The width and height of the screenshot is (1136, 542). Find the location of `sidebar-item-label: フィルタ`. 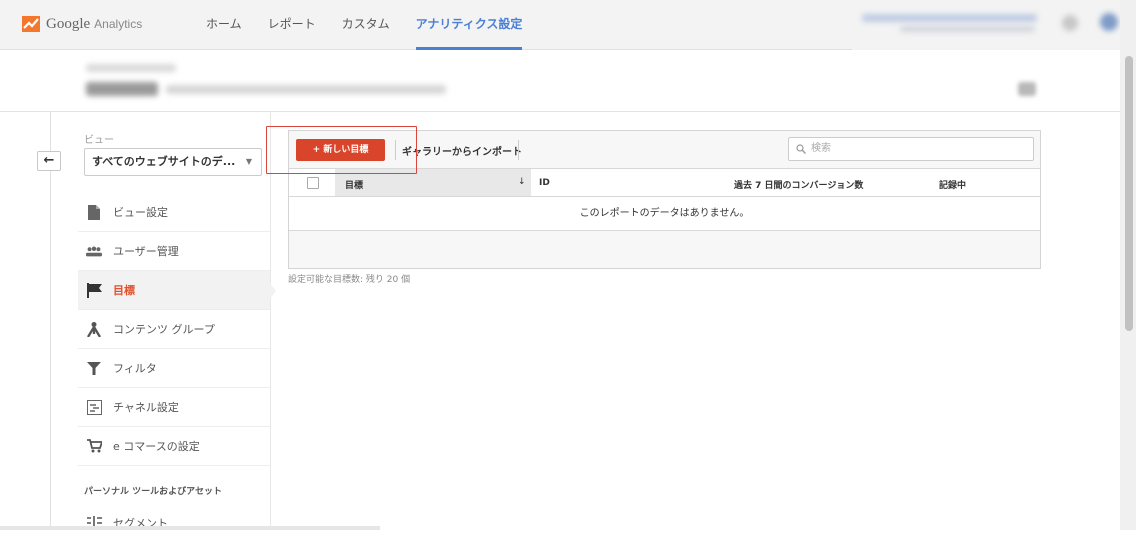

sidebar-item-label: フィルタ is located at coordinates (135, 368).